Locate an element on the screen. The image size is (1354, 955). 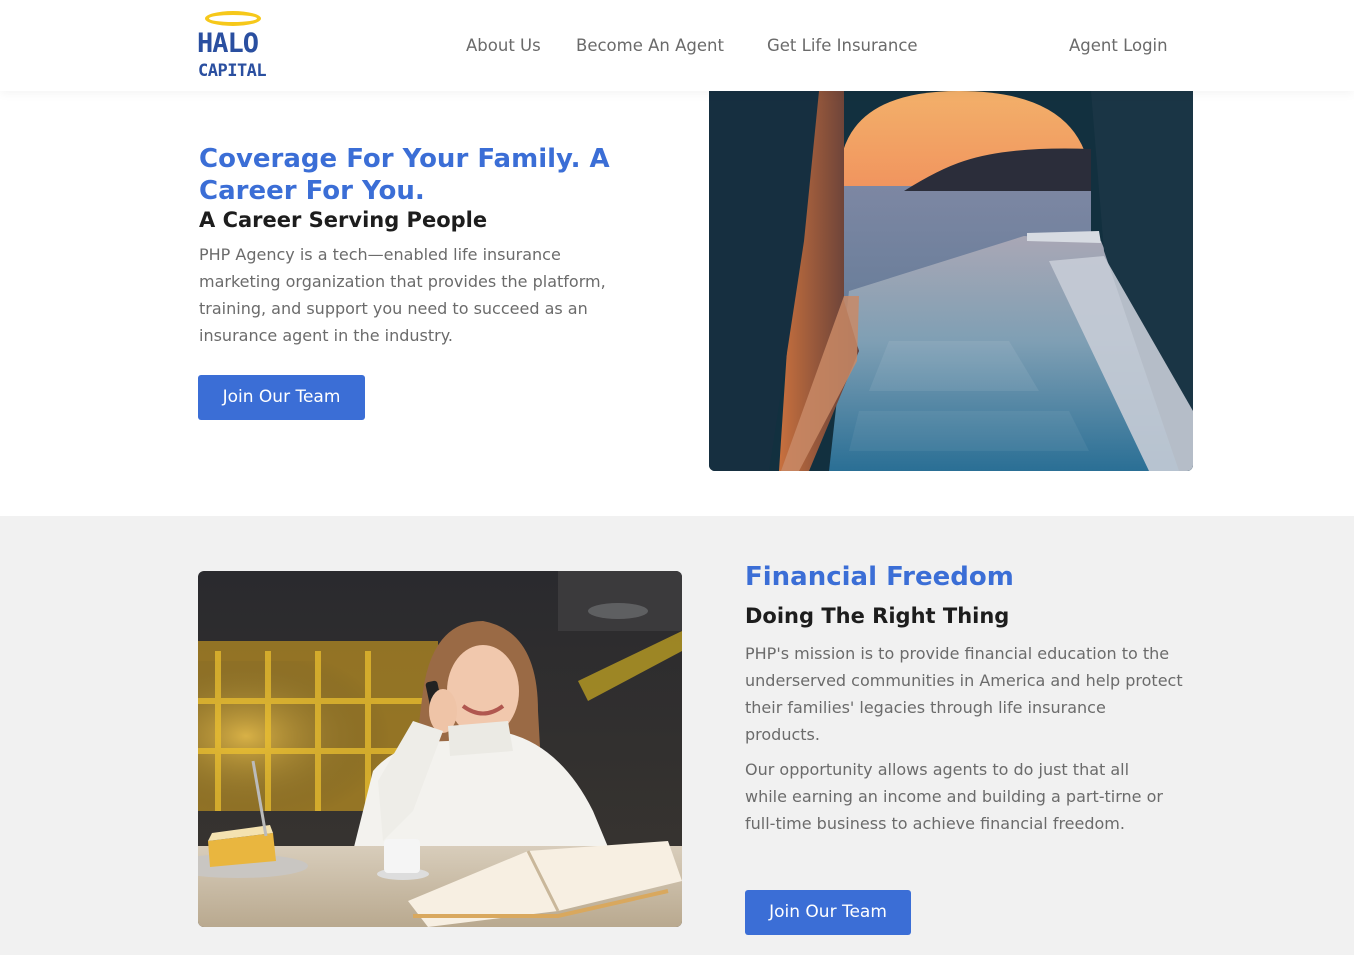
logo-wordmark-capital: CAPITAL is located at coordinates (232, 71).